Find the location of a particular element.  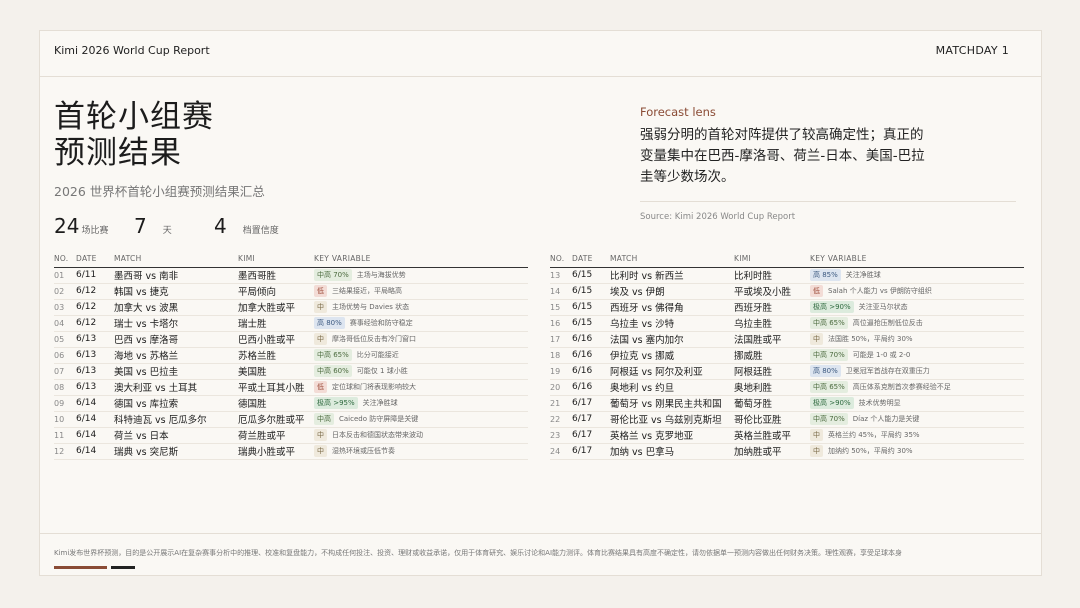

row-match: 葡萄牙 vs 刚果民主共和国 is located at coordinates (672, 403).